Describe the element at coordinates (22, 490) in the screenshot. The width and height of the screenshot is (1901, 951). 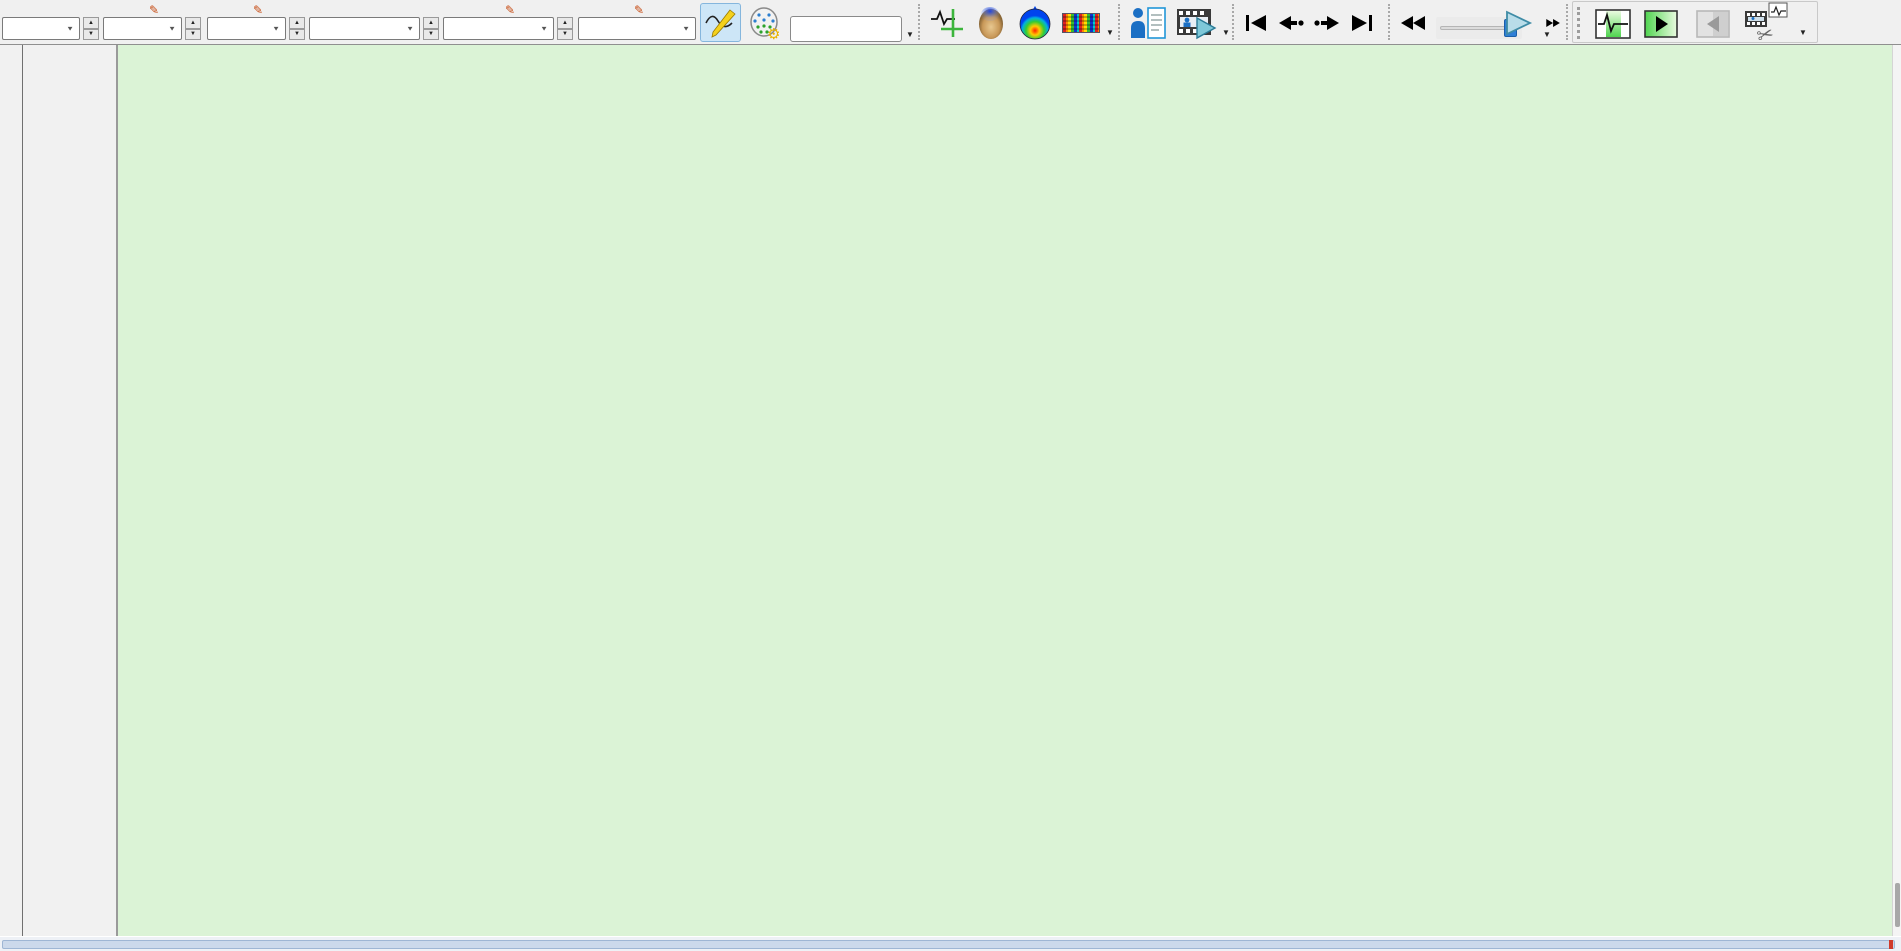
I see `sidebar-divider` at that location.